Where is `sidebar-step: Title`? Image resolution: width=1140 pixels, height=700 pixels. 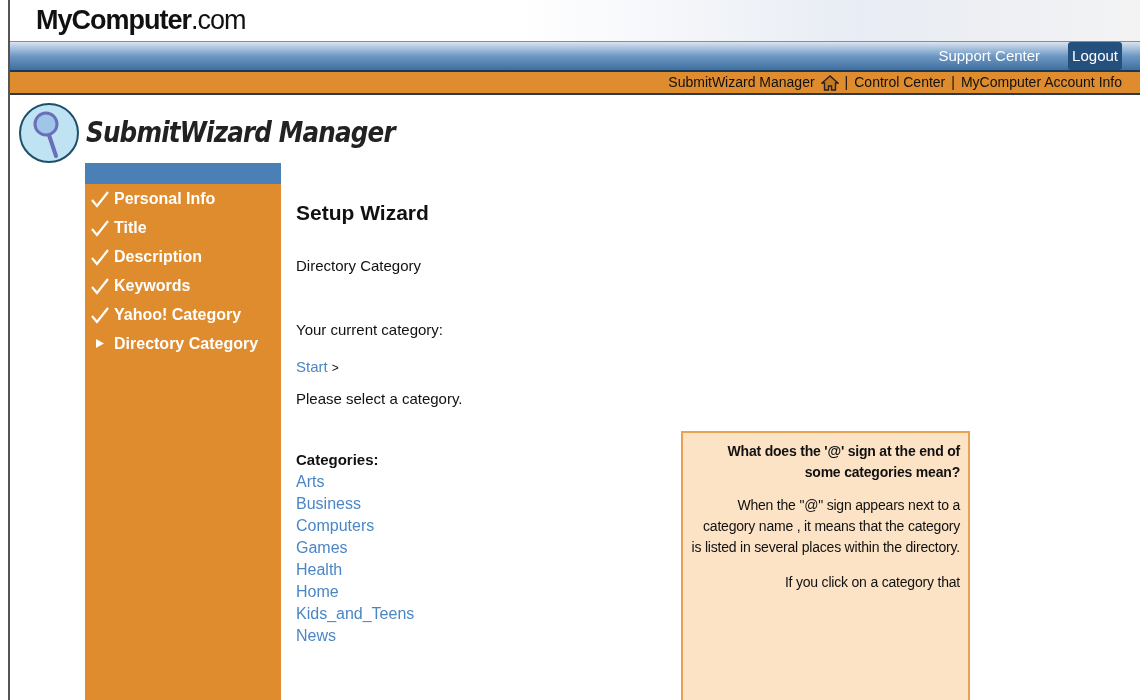
sidebar-step: Title is located at coordinates (130, 227).